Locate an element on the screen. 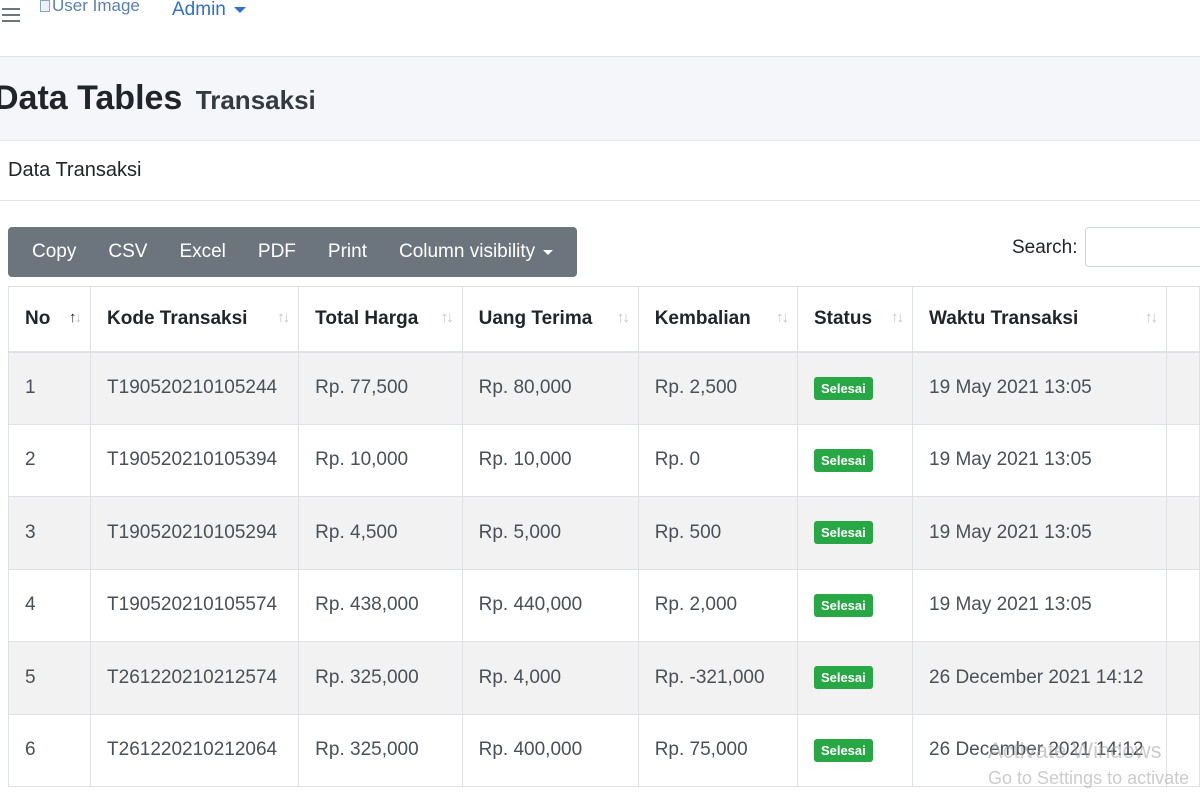 The image size is (1200, 800). pdf-button: PDF is located at coordinates (277, 252).